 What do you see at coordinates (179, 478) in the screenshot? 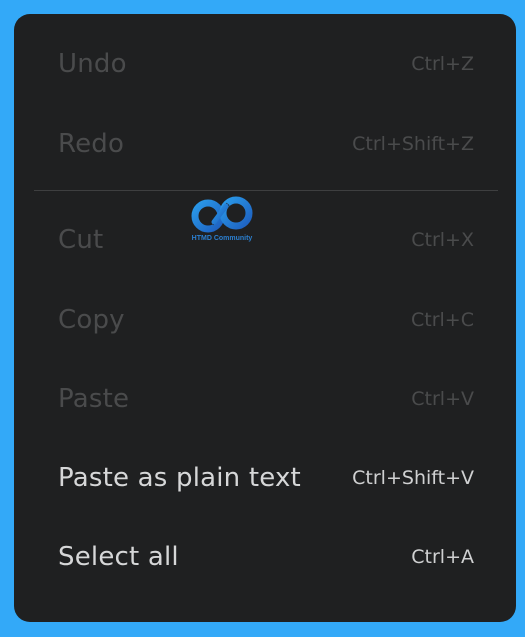
I see `menu-item-label: Paste as plain text` at bounding box center [179, 478].